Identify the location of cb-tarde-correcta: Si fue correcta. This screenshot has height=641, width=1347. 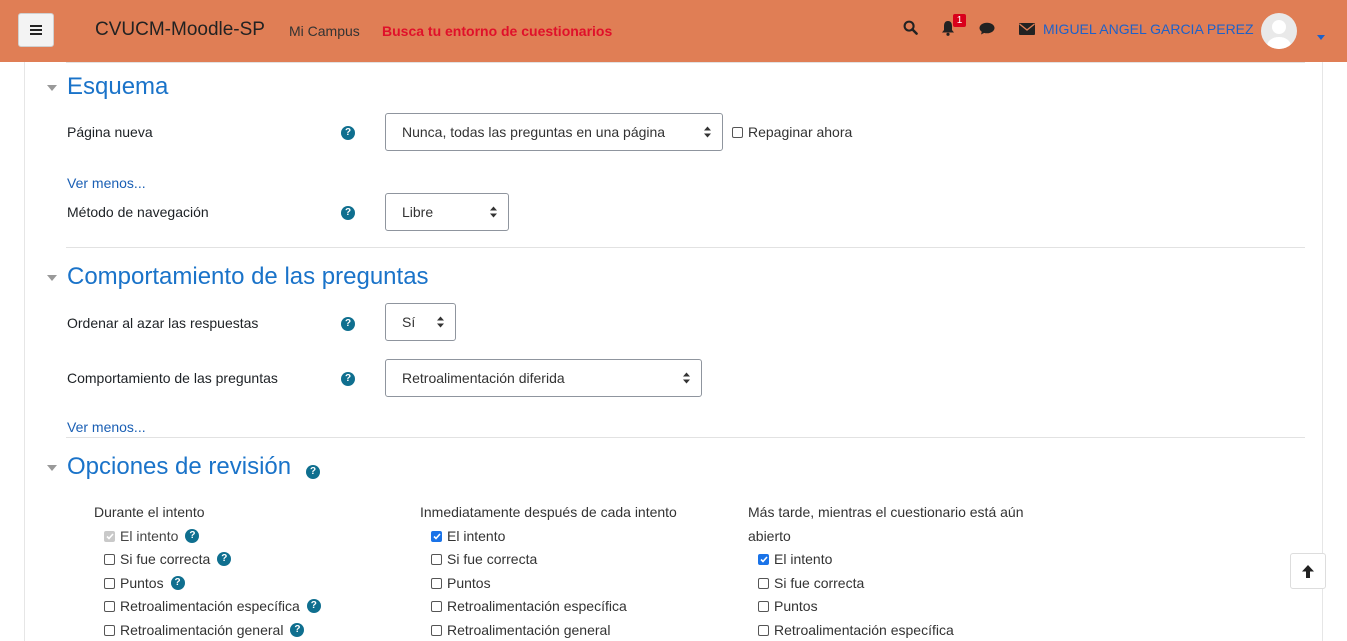
(811, 583).